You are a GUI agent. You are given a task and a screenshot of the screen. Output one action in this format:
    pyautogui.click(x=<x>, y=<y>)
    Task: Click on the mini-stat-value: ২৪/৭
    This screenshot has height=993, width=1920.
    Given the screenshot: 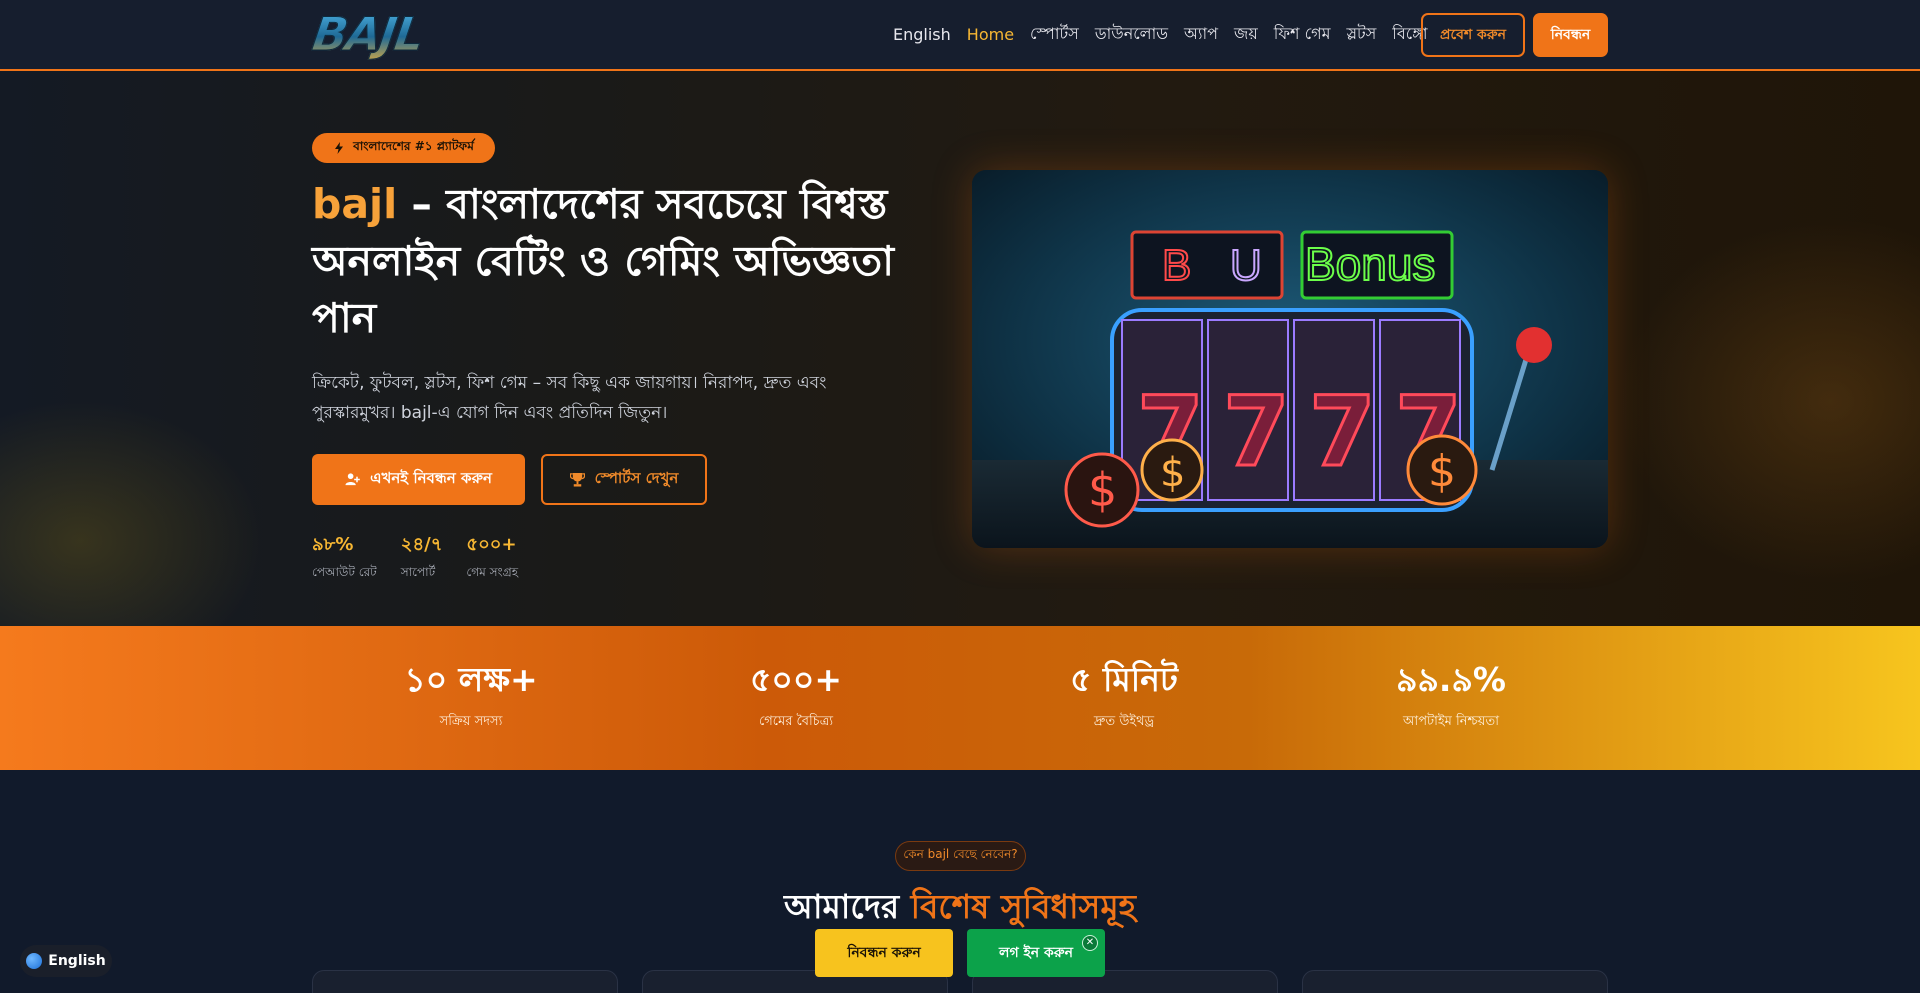 What is the action you would take?
    pyautogui.click(x=421, y=544)
    